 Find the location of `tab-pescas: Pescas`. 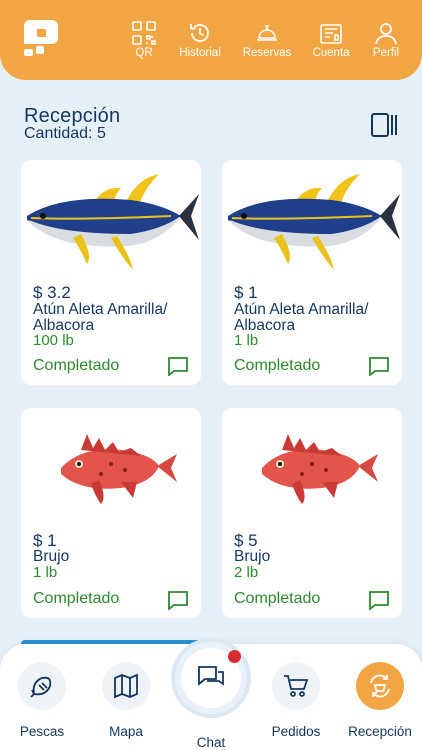

tab-pescas: Pescas is located at coordinates (42, 700).